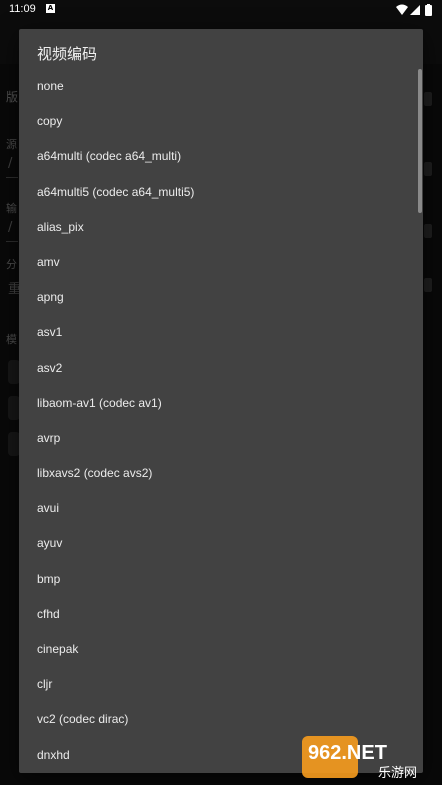 The image size is (442, 785). Describe the element at coordinates (397, 773) in the screenshot. I see `watermark-caption: 乐游网` at that location.